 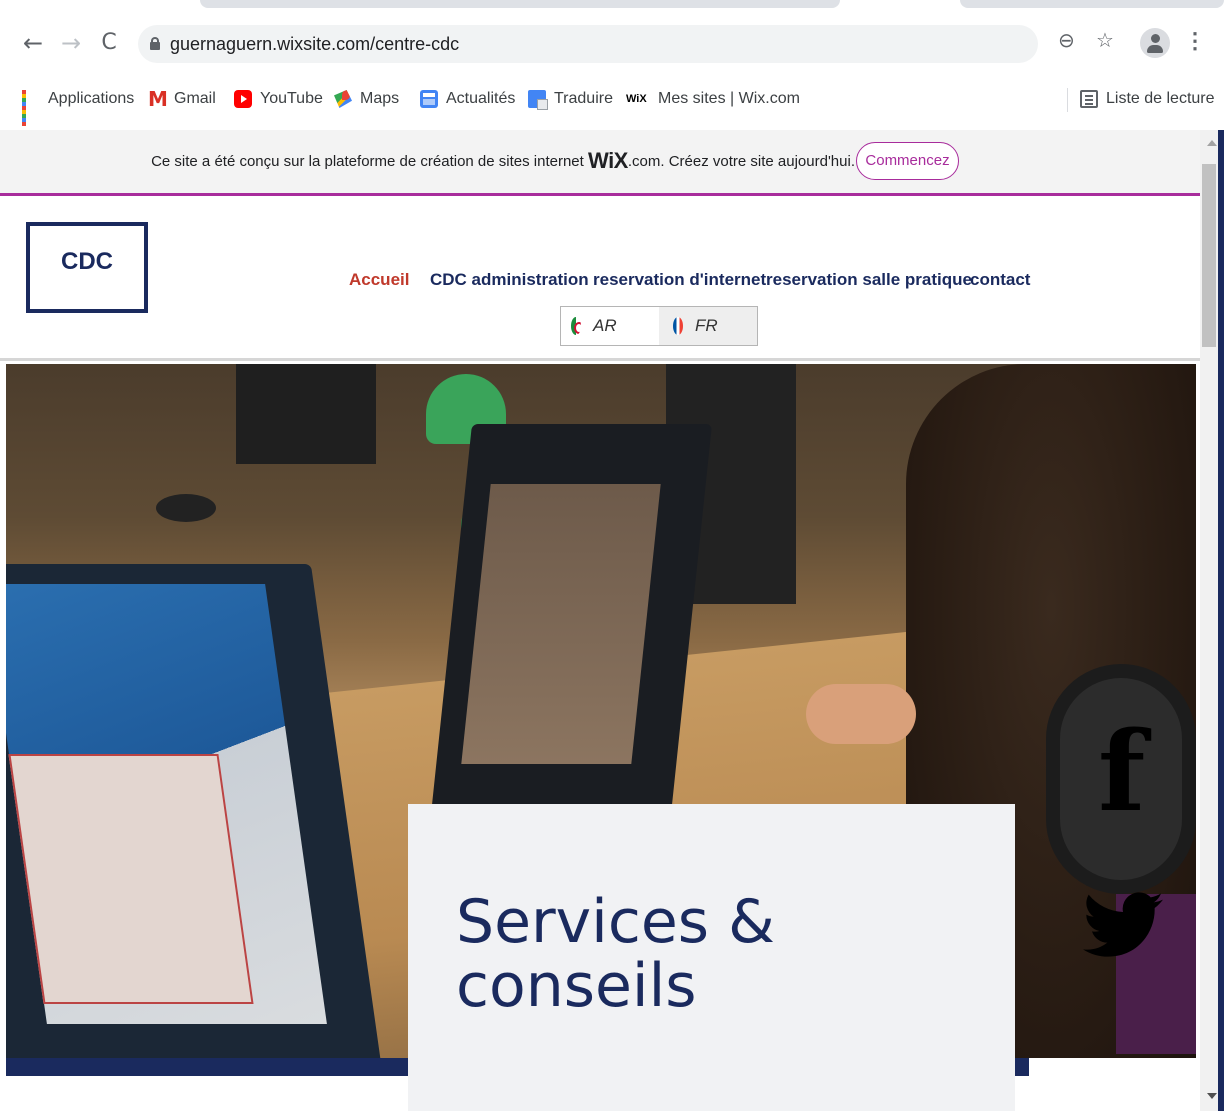 I want to click on url-text: guernaguern.wixsite.com/centre-cdc, so click(x=314, y=44).